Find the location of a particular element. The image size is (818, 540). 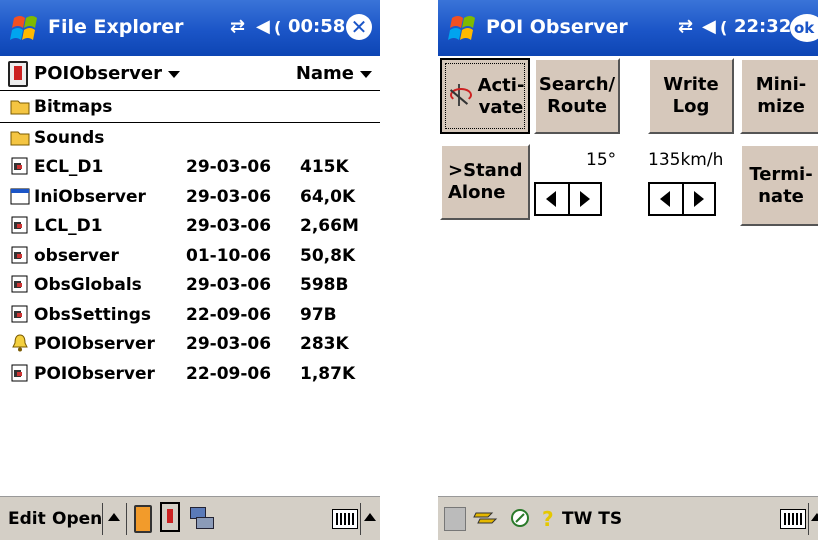

open-menu: Open is located at coordinates (77, 519).